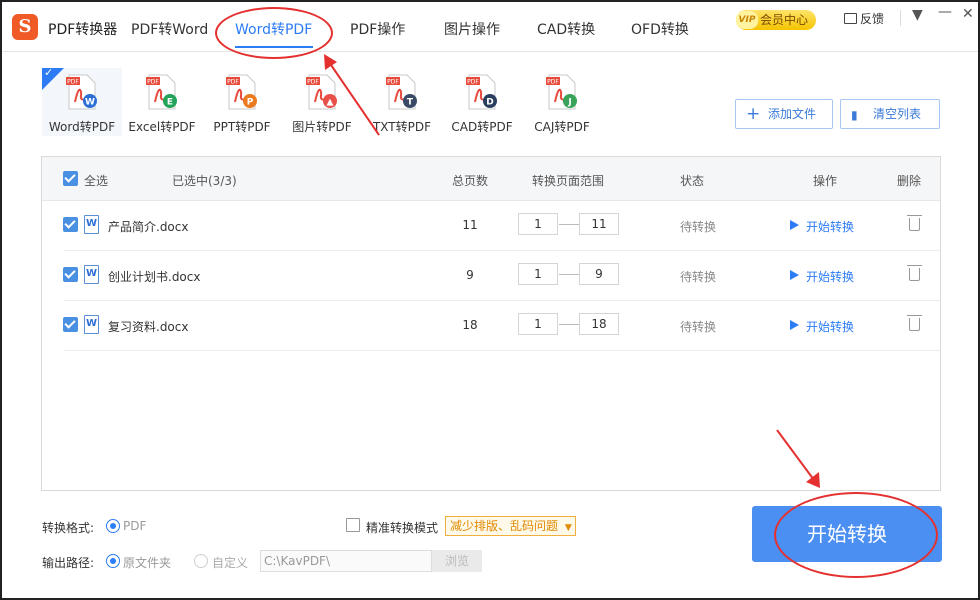  I want to click on col-pages-header: 总页数, so click(470, 181).